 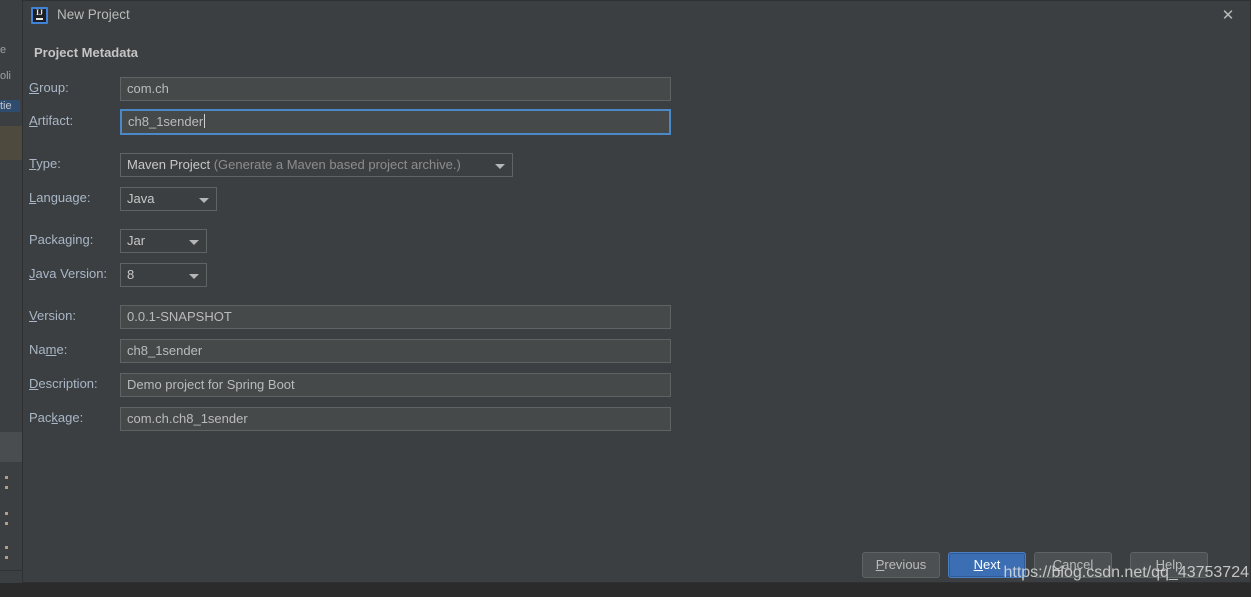 What do you see at coordinates (163, 241) in the screenshot?
I see `dropdown-packaging: Jar` at bounding box center [163, 241].